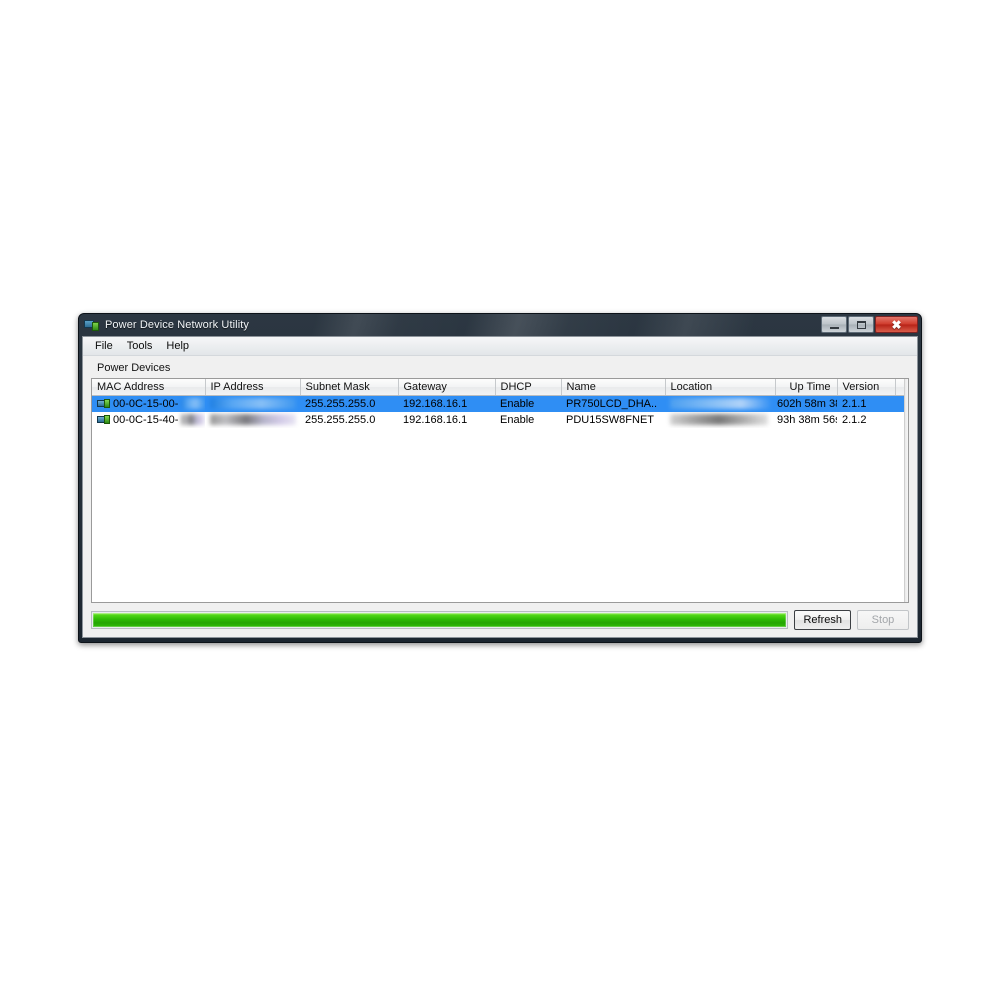 The image size is (1000, 1000). I want to click on cell-version: 2.1.2, so click(854, 419).